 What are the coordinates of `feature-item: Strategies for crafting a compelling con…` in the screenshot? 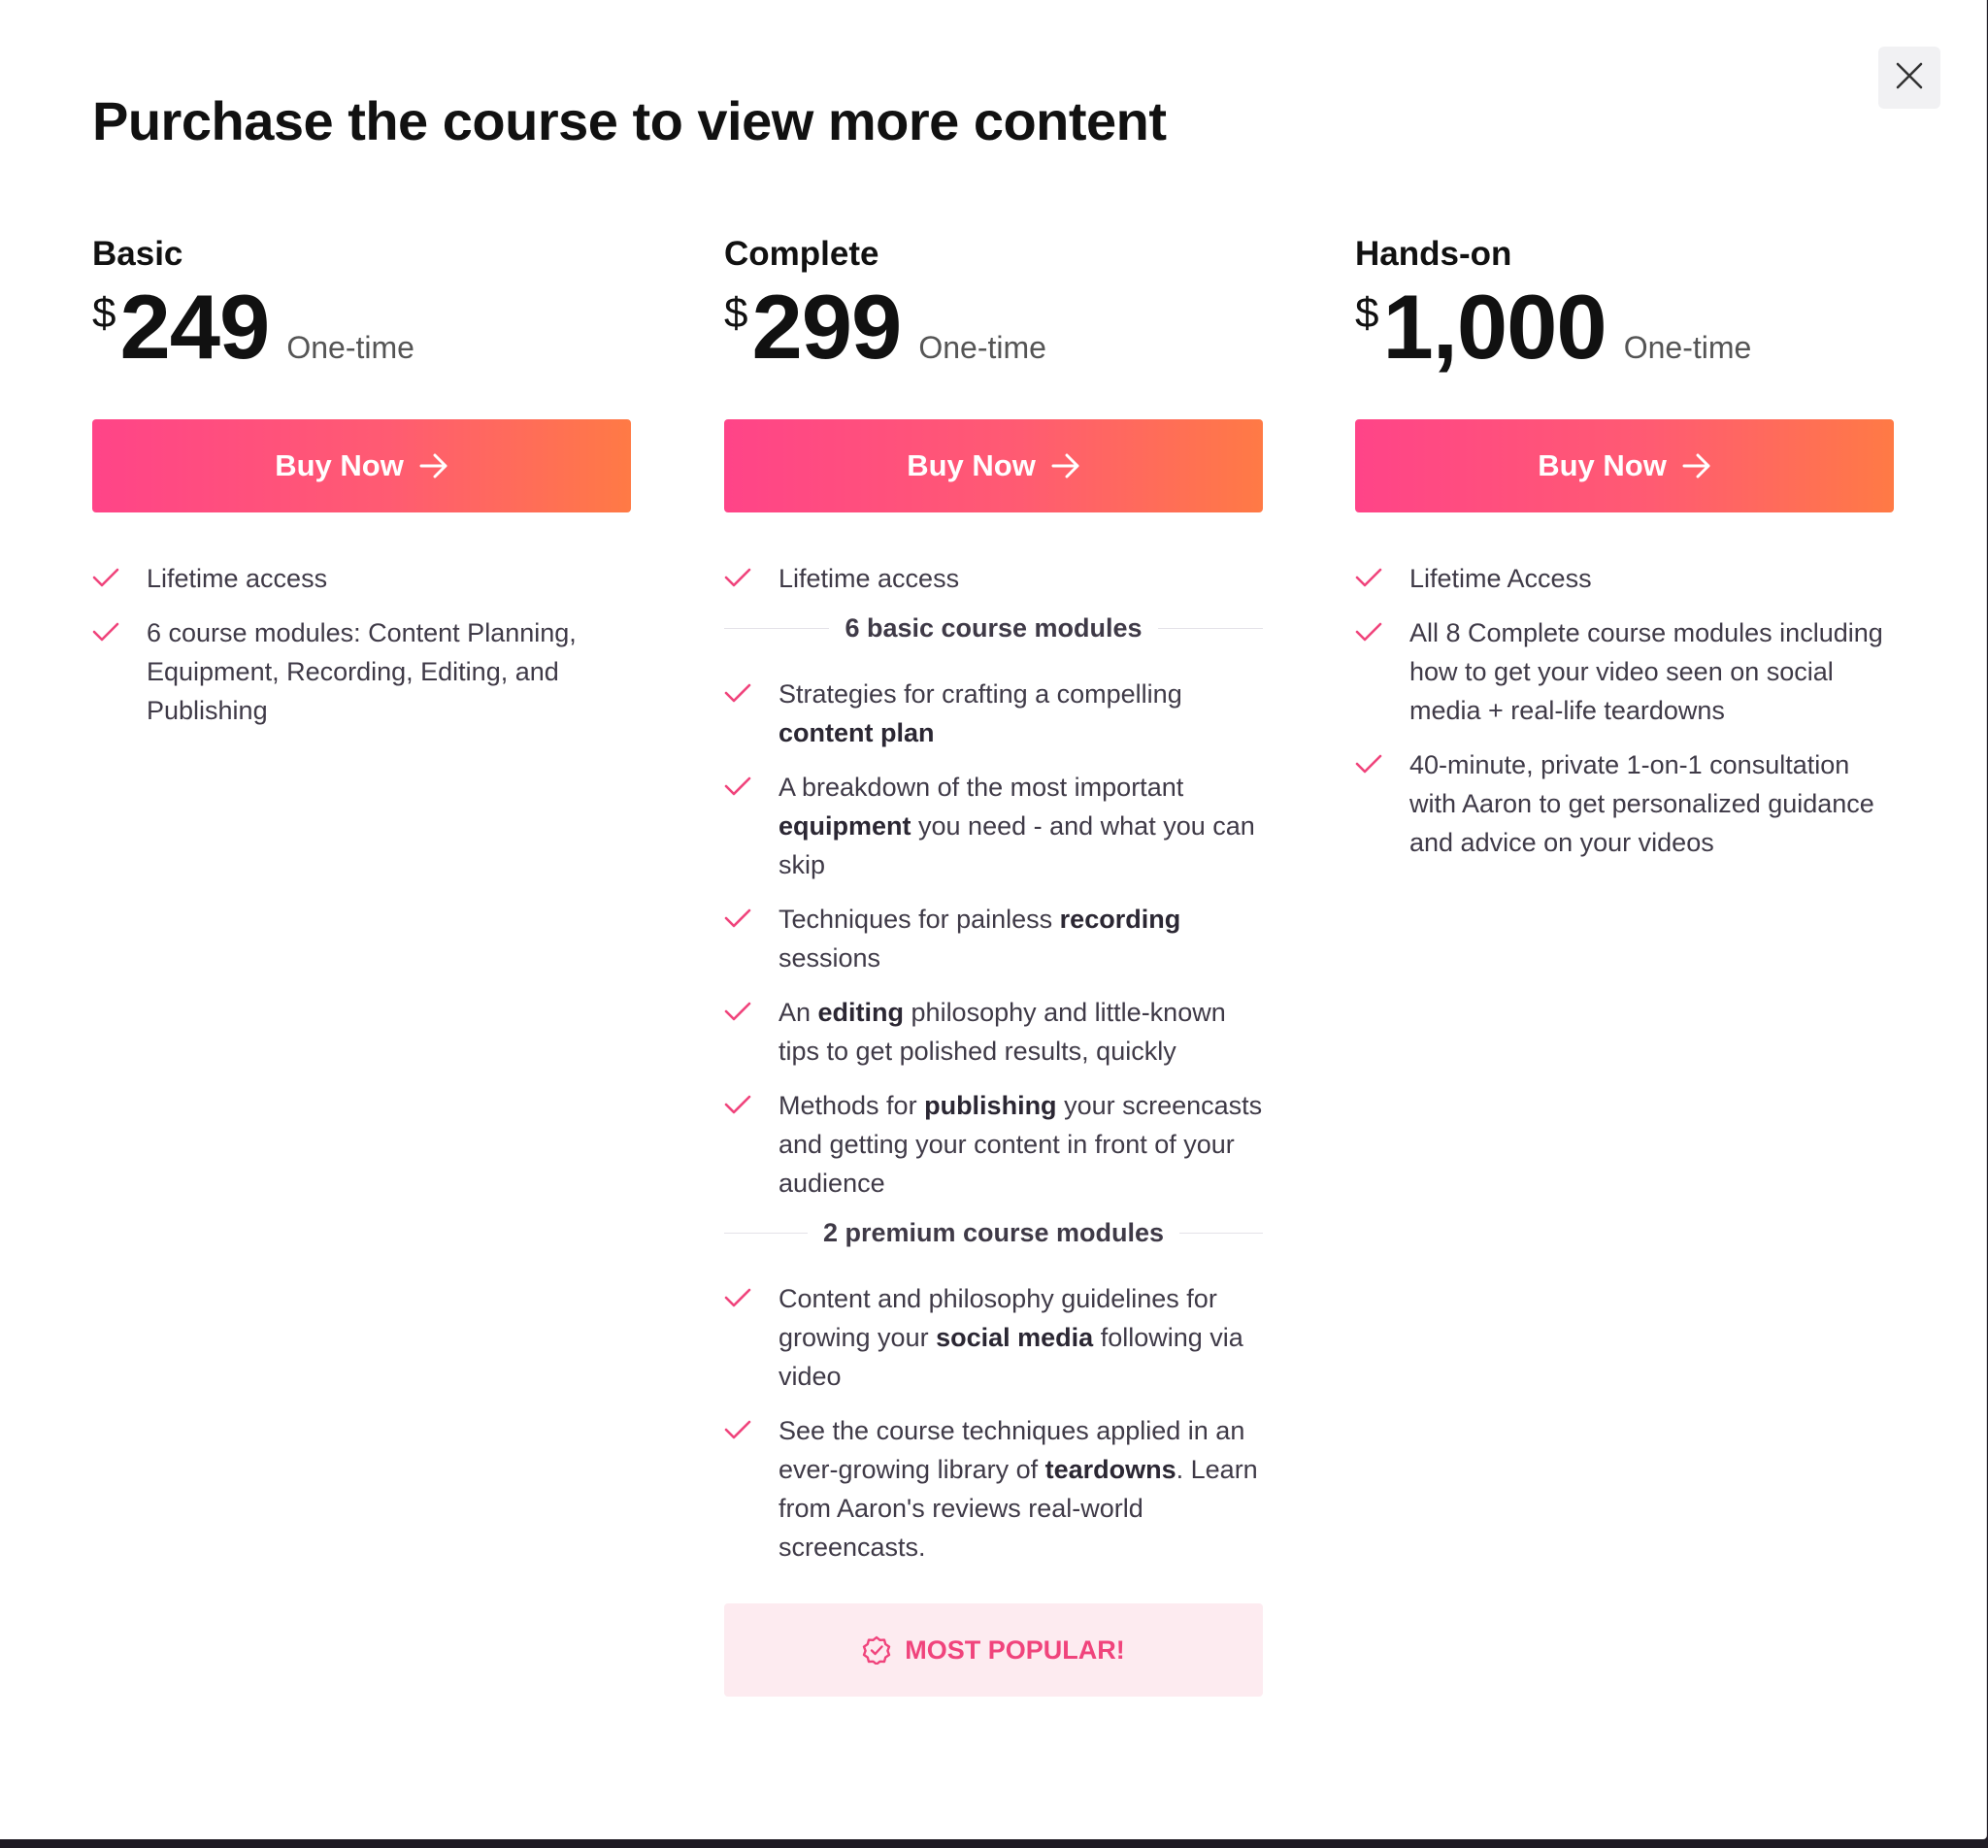 It's located at (994, 713).